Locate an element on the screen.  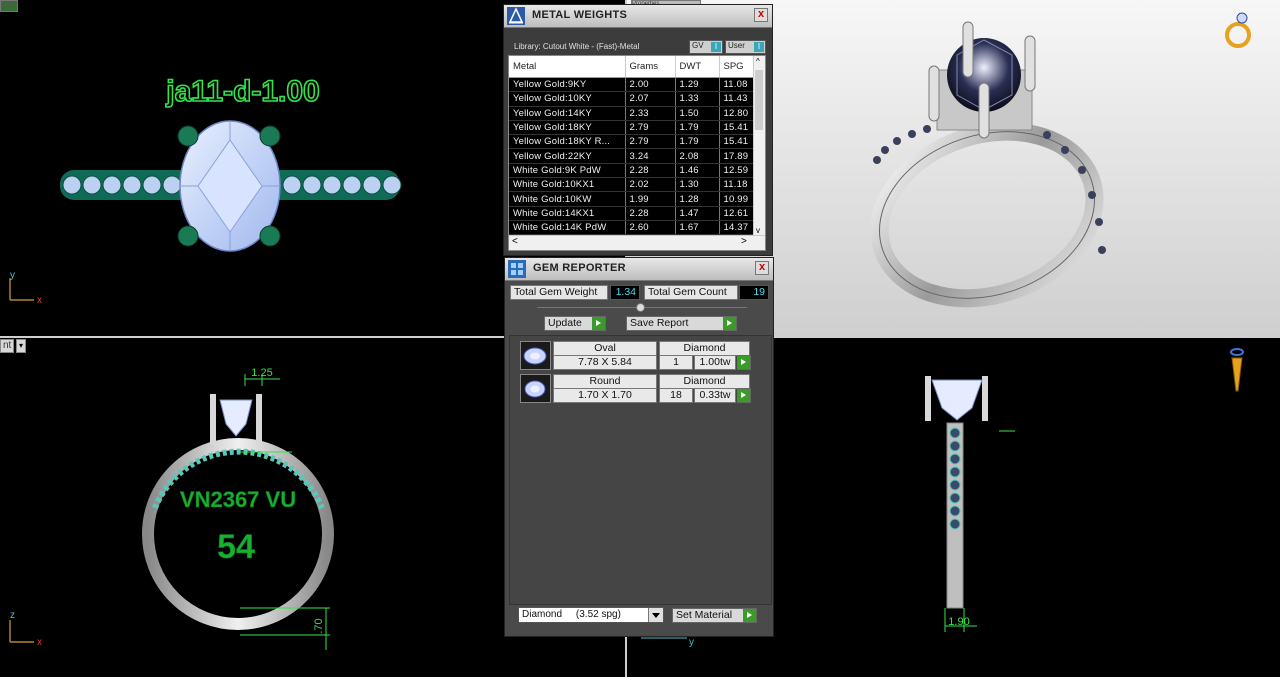
gem-weight: 0.33tw is located at coordinates (715, 395).